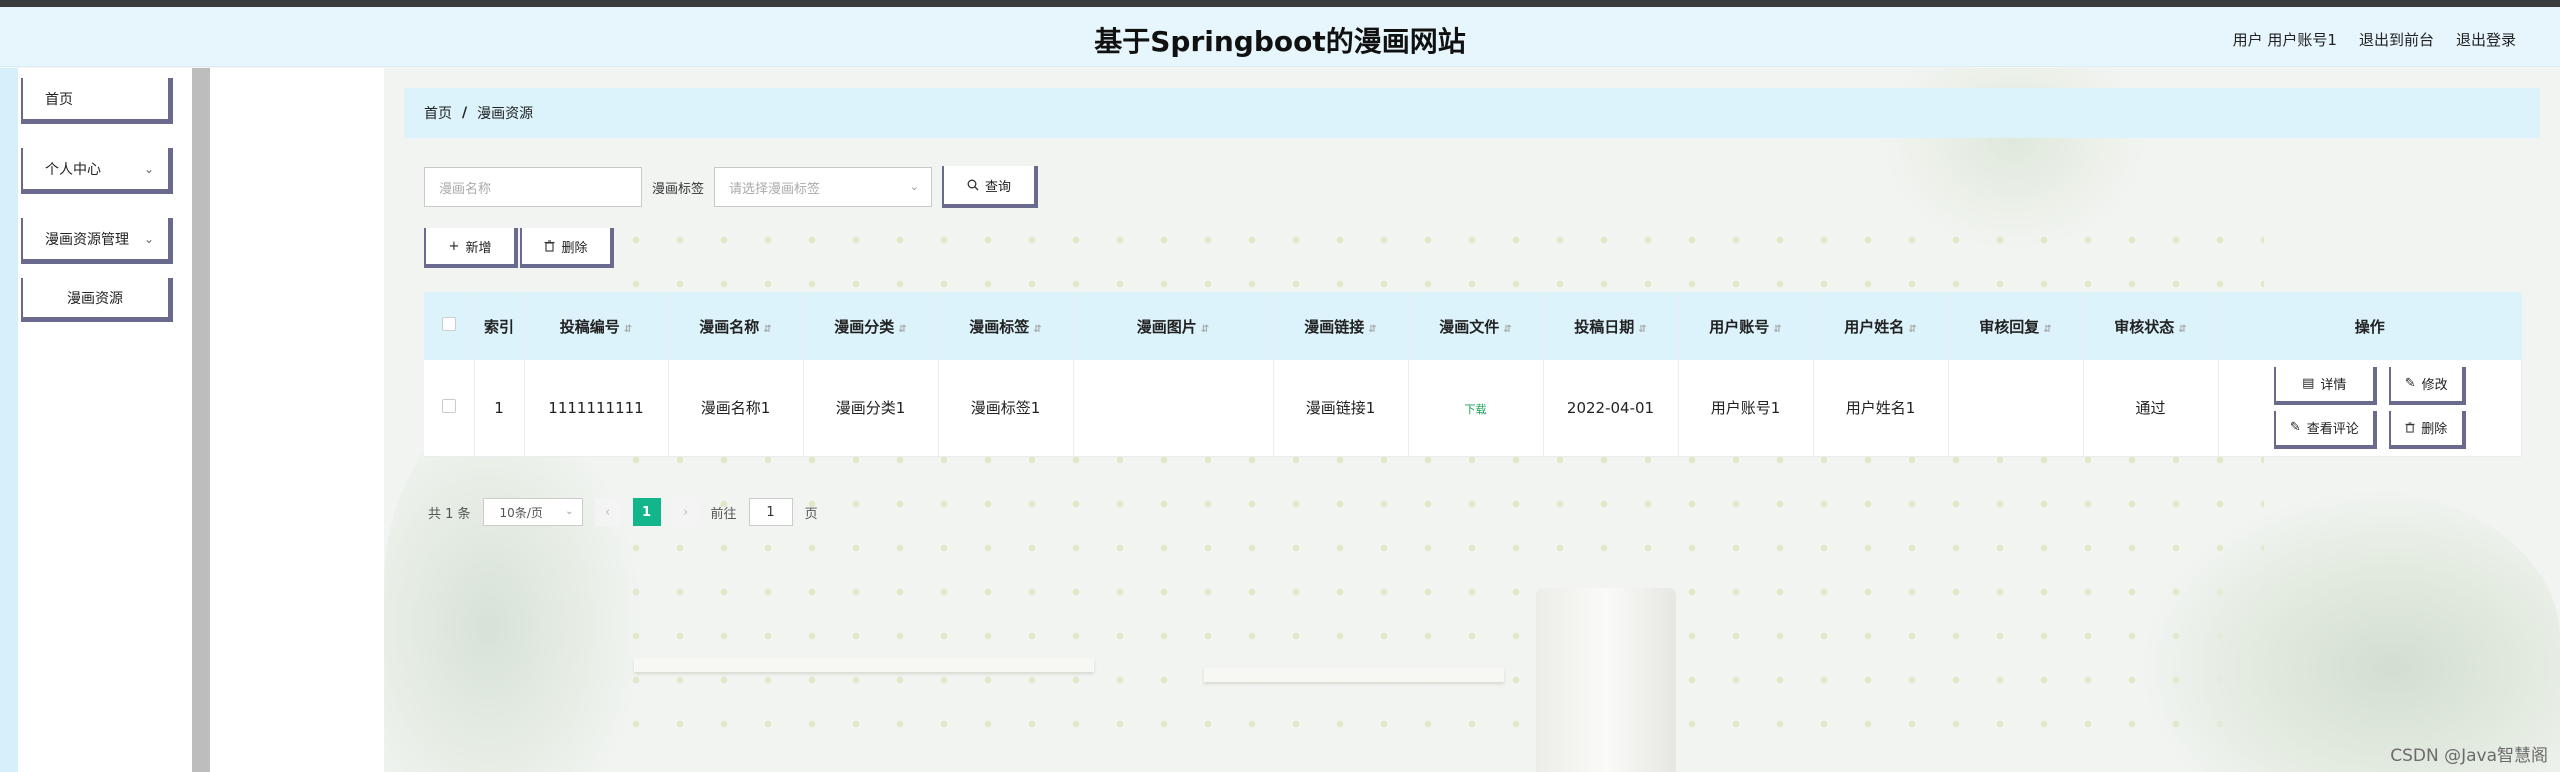 This screenshot has height=772, width=2560. I want to click on table-cell-file: 下载, so click(1476, 408).